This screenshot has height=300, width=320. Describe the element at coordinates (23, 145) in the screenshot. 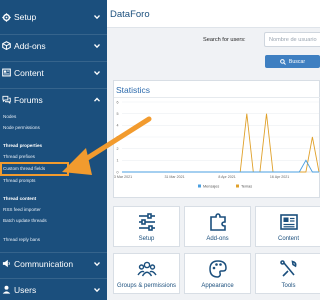

I see `sidebar-group-thread-properties: Thread properties` at that location.